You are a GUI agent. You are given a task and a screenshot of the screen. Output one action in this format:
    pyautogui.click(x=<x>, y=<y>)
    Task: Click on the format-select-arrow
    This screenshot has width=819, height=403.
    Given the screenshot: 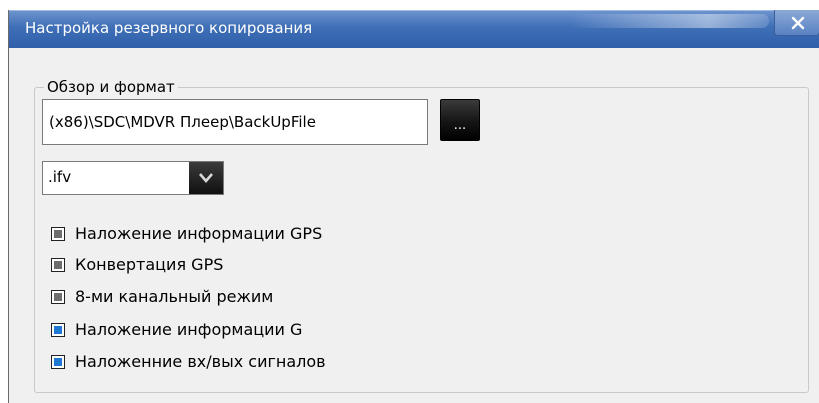 What is the action you would take?
    pyautogui.click(x=206, y=178)
    